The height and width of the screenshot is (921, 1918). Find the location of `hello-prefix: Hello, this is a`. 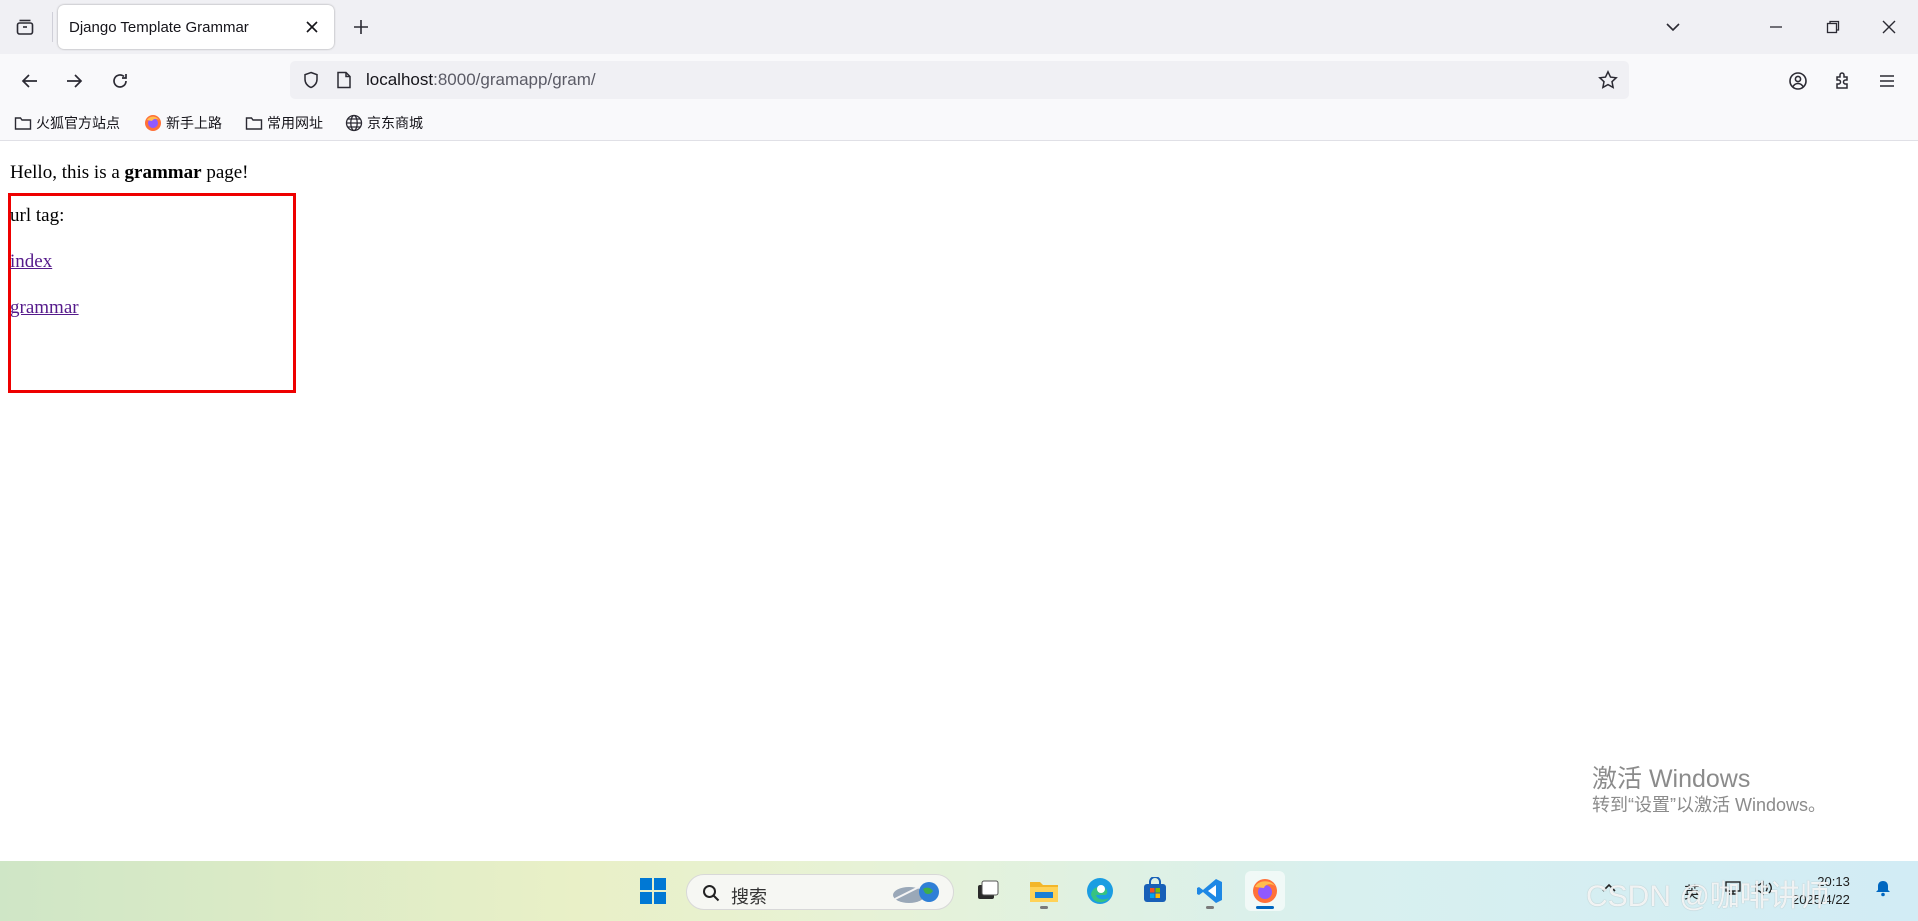

hello-prefix: Hello, this is a is located at coordinates (67, 172).